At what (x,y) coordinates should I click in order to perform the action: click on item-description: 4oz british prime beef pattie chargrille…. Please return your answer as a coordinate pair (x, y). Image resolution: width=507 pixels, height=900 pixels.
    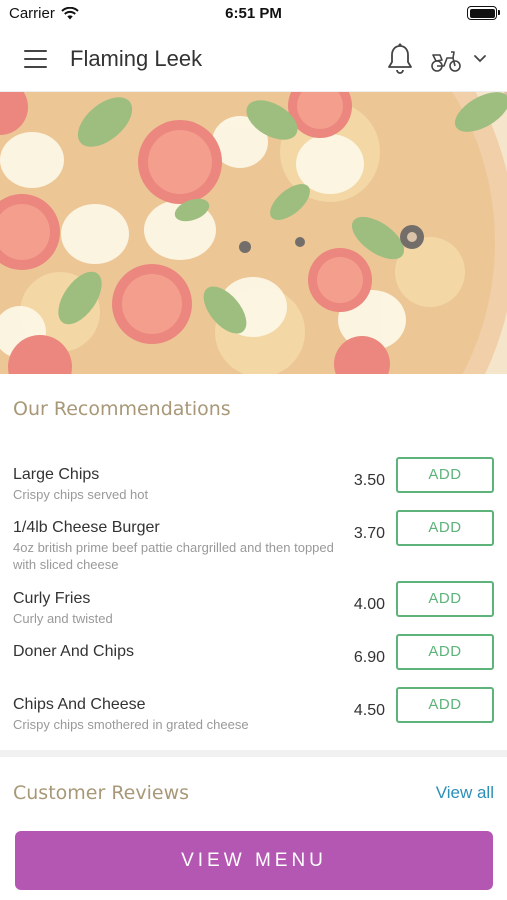
    Looking at the image, I should click on (173, 556).